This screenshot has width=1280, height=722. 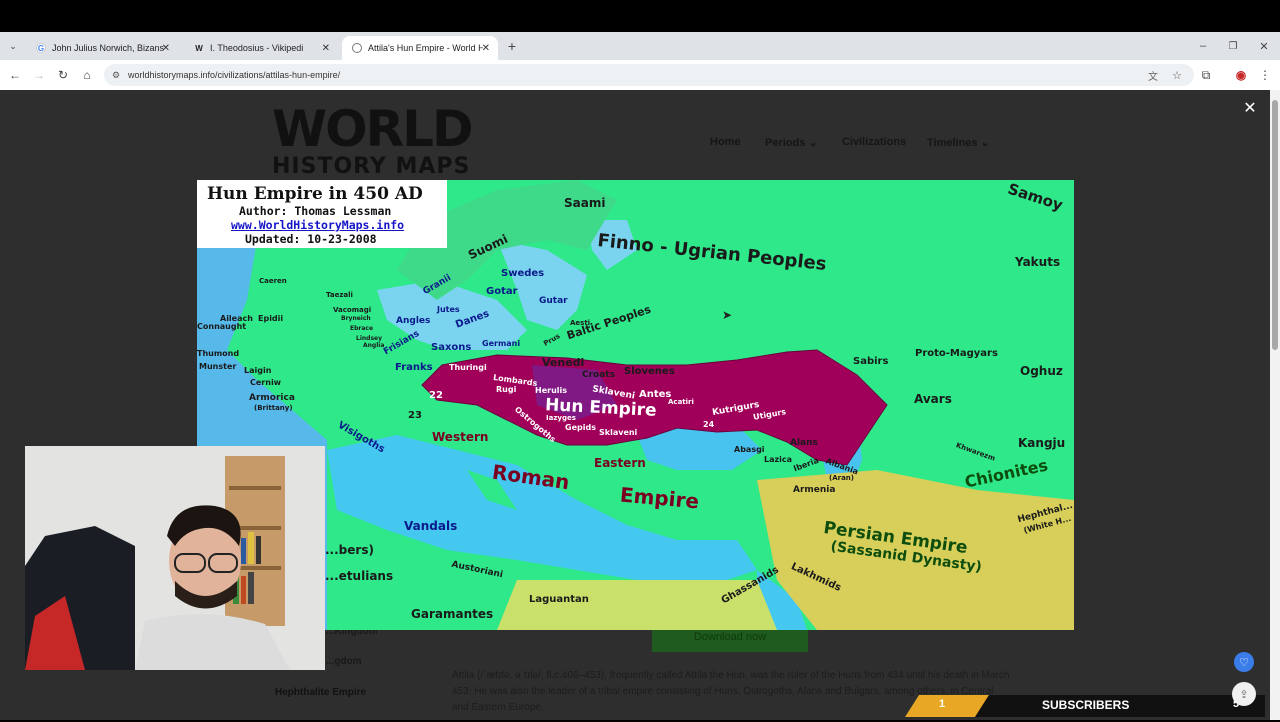 I want to click on webcam-overlay, so click(x=175, y=558).